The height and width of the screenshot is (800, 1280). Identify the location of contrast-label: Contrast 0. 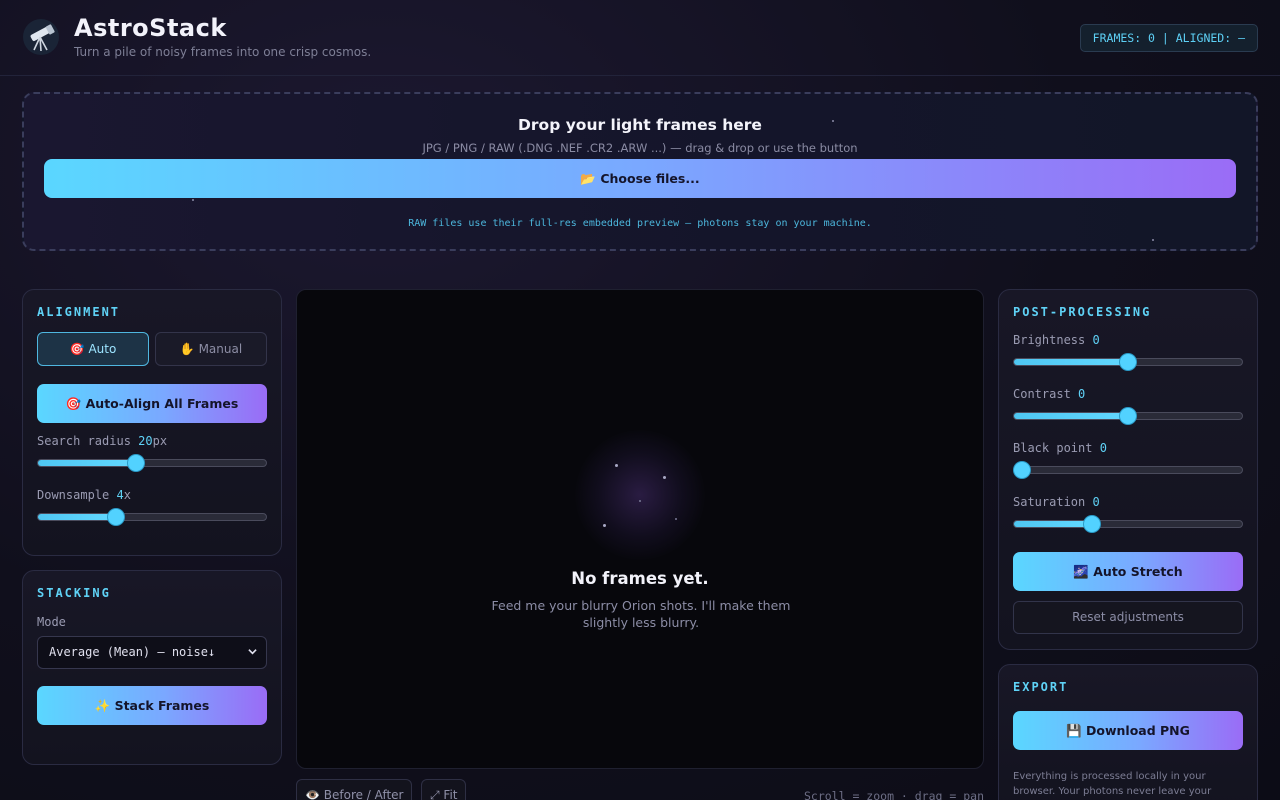
(1049, 394).